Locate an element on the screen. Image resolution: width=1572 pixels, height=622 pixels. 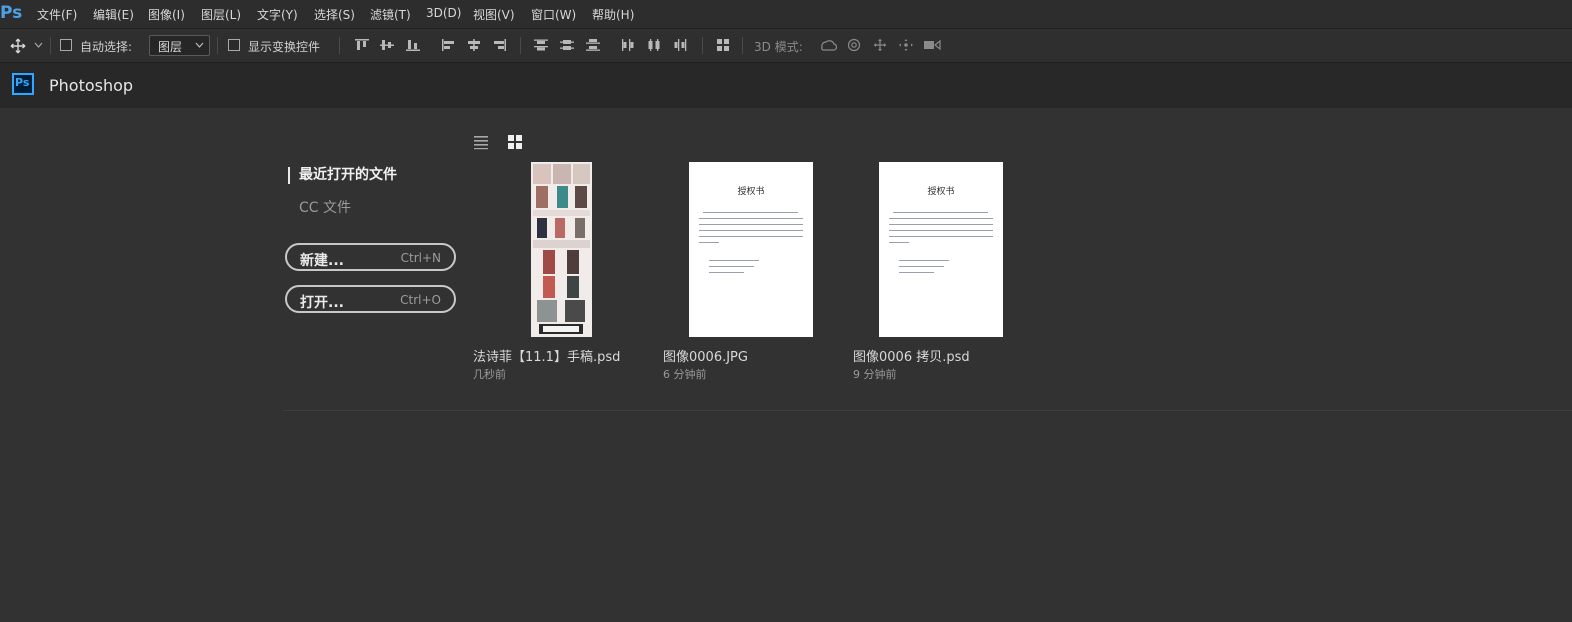
3d-camera-icon is located at coordinates (932, 45).